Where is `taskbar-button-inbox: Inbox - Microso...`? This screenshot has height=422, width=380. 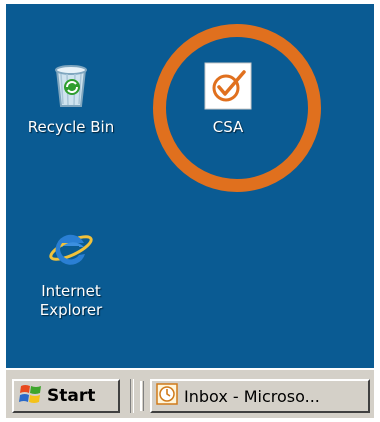 taskbar-button-inbox: Inbox - Microso... is located at coordinates (260, 396).